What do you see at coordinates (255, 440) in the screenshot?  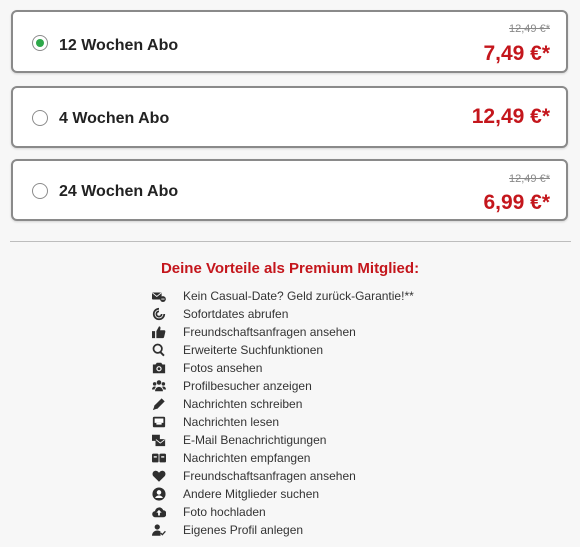 I see `benefit-label: E-Mail Benachrichtigungen` at bounding box center [255, 440].